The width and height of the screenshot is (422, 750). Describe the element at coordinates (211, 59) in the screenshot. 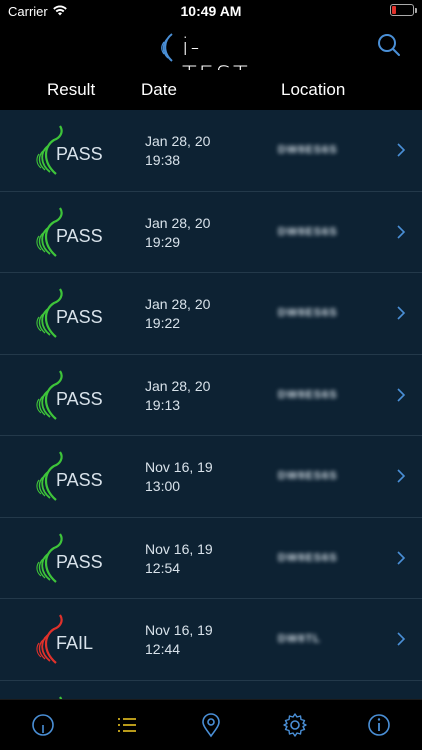

I see `app-logo: i-TEST` at that location.